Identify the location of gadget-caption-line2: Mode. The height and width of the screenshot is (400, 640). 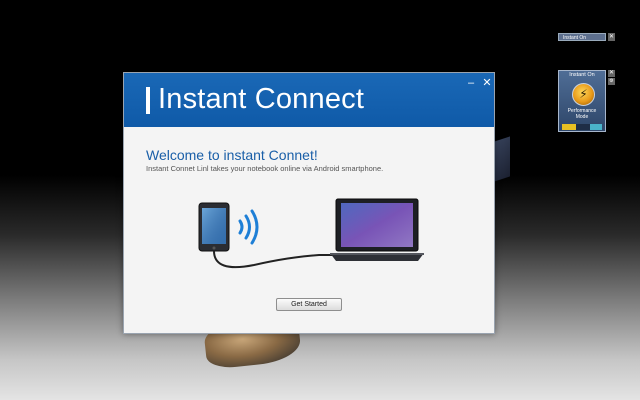
(582, 117).